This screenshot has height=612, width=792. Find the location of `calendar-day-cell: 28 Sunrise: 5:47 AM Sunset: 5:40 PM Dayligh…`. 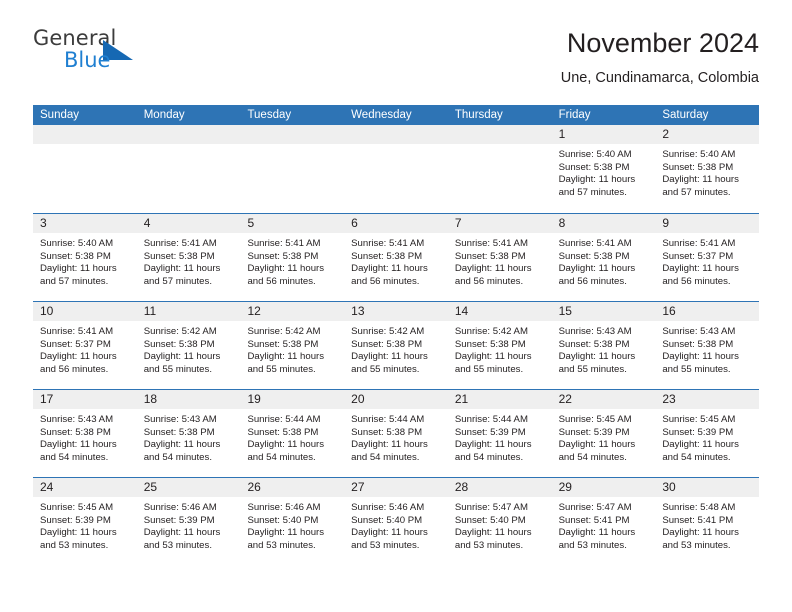

calendar-day-cell: 28 Sunrise: 5:47 AM Sunset: 5:40 PM Dayligh… is located at coordinates (499, 521).